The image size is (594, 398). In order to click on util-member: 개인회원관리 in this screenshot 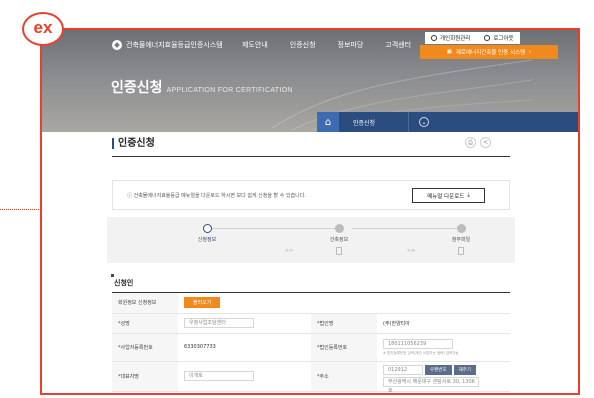, I will do `click(450, 38)`.